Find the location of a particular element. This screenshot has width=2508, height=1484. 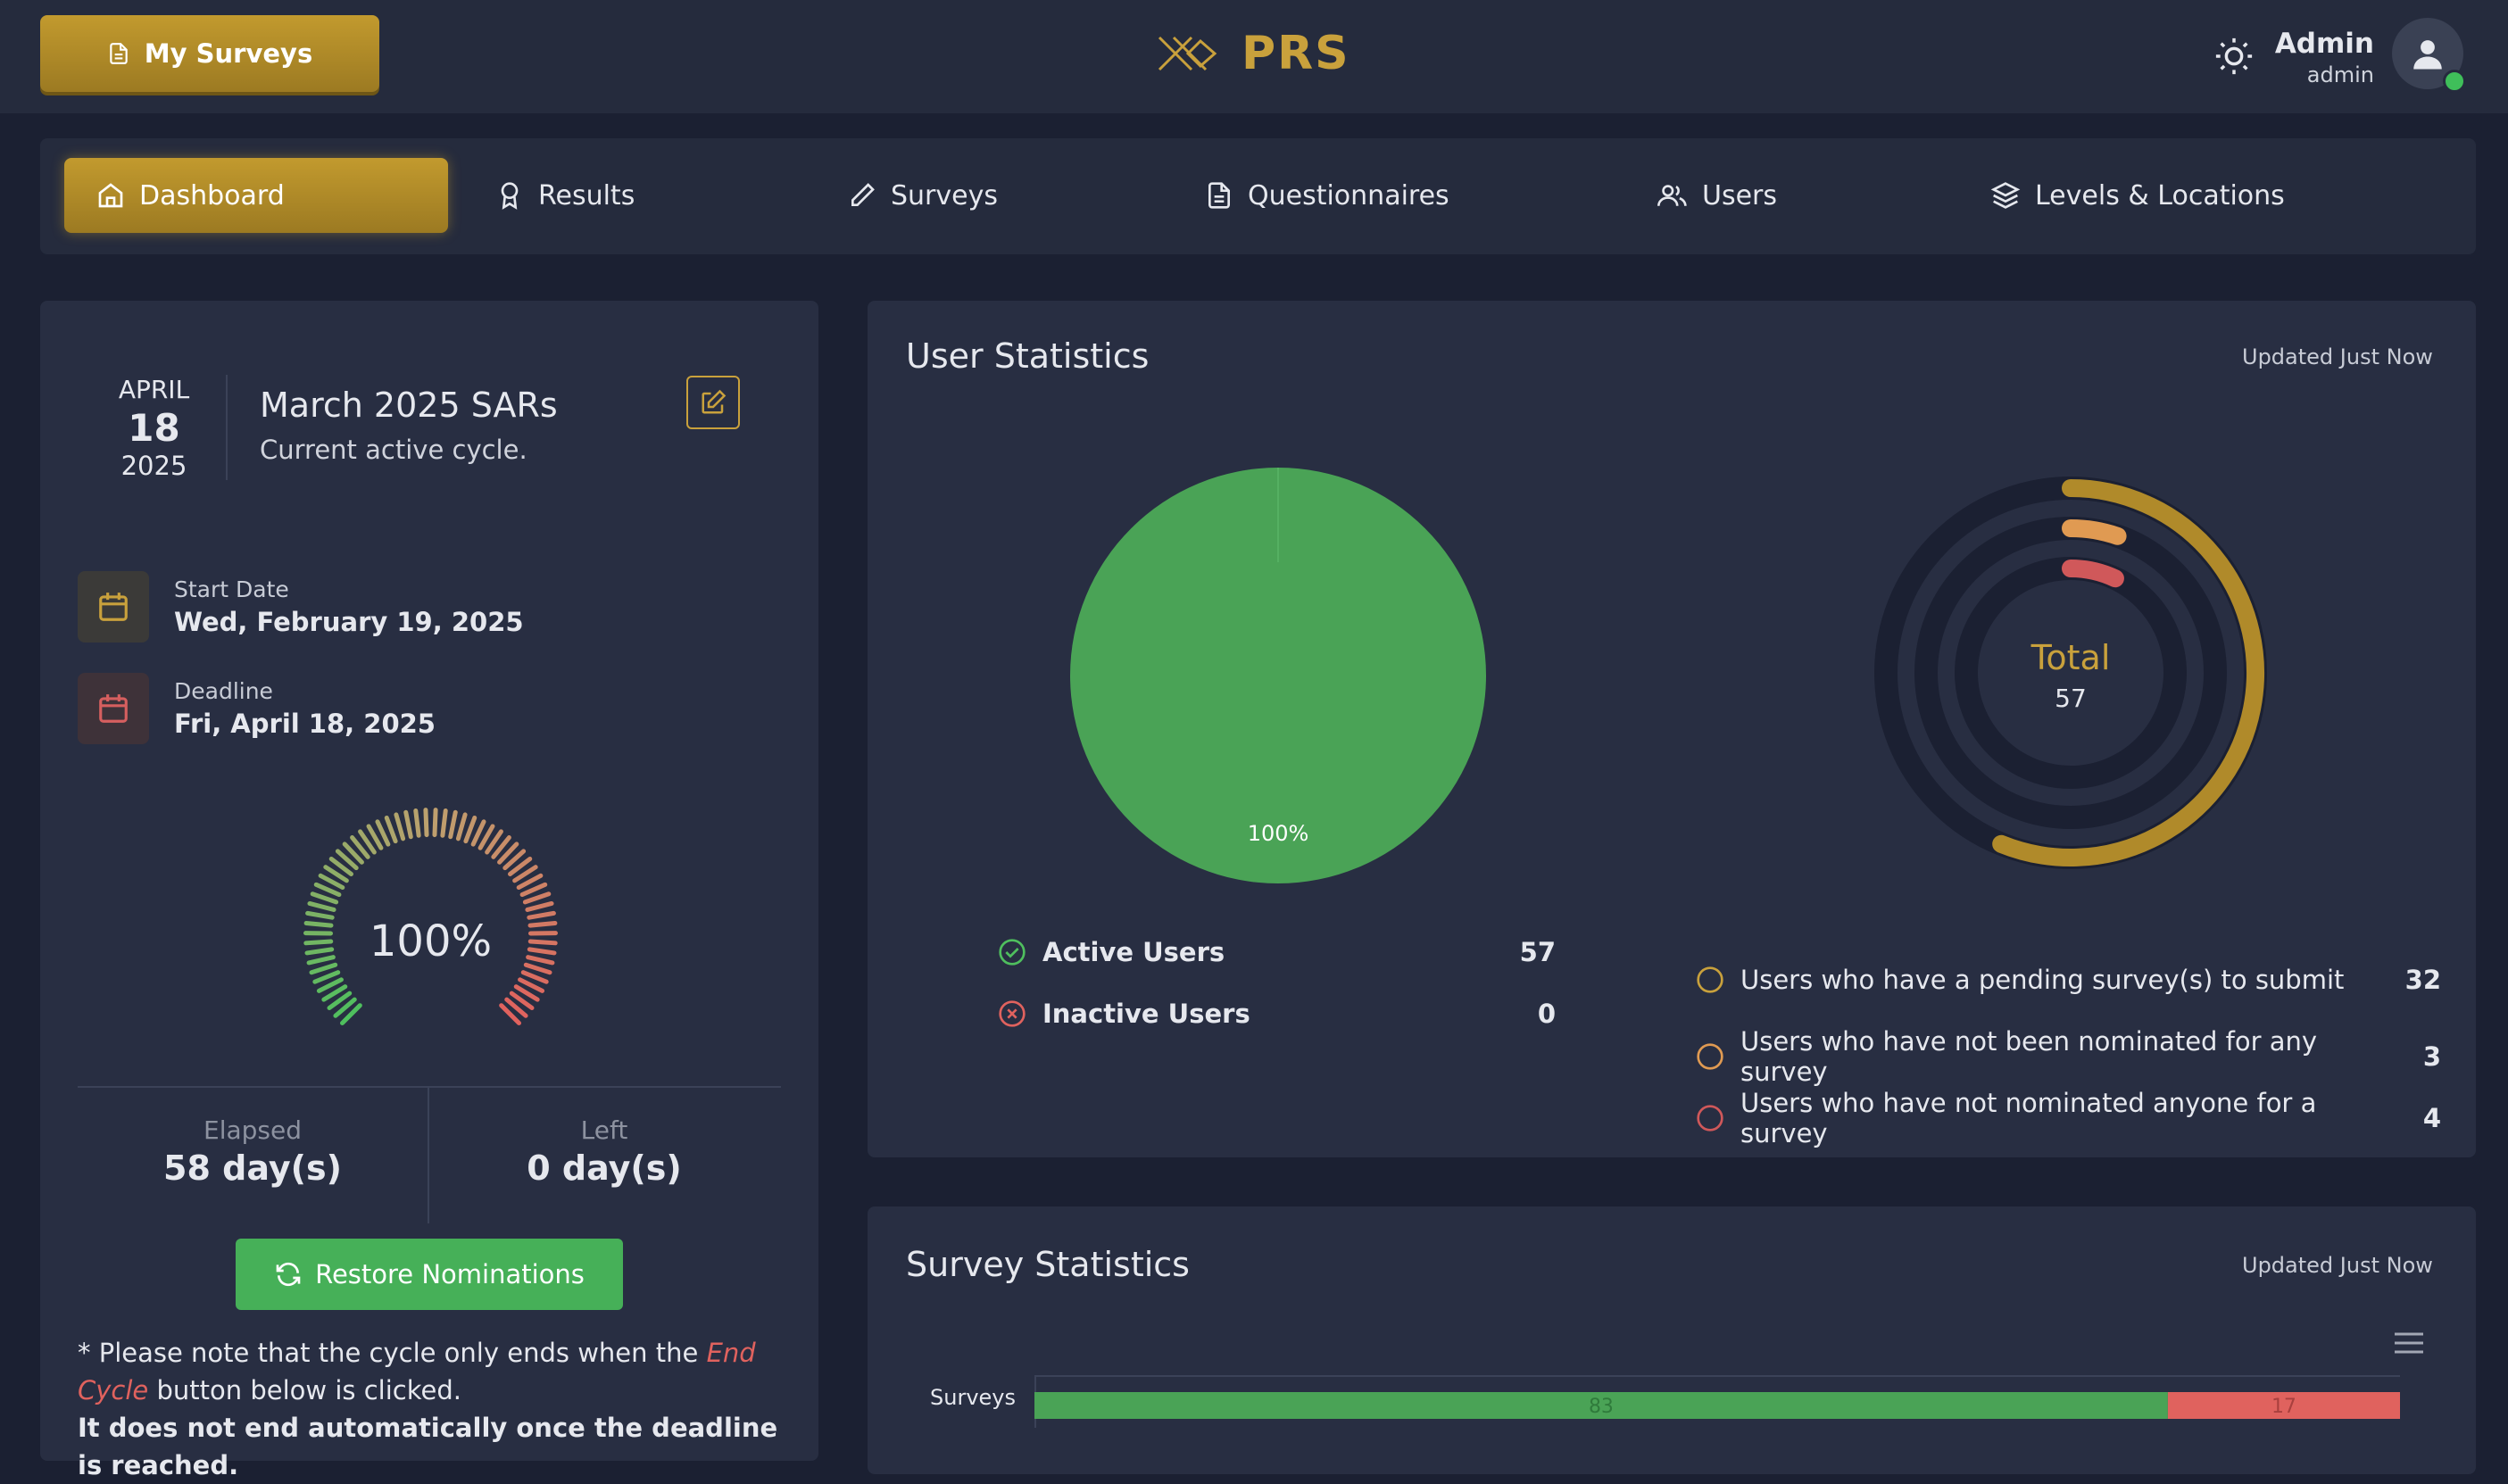

tab-label: Levels & Locations is located at coordinates (2160, 195).